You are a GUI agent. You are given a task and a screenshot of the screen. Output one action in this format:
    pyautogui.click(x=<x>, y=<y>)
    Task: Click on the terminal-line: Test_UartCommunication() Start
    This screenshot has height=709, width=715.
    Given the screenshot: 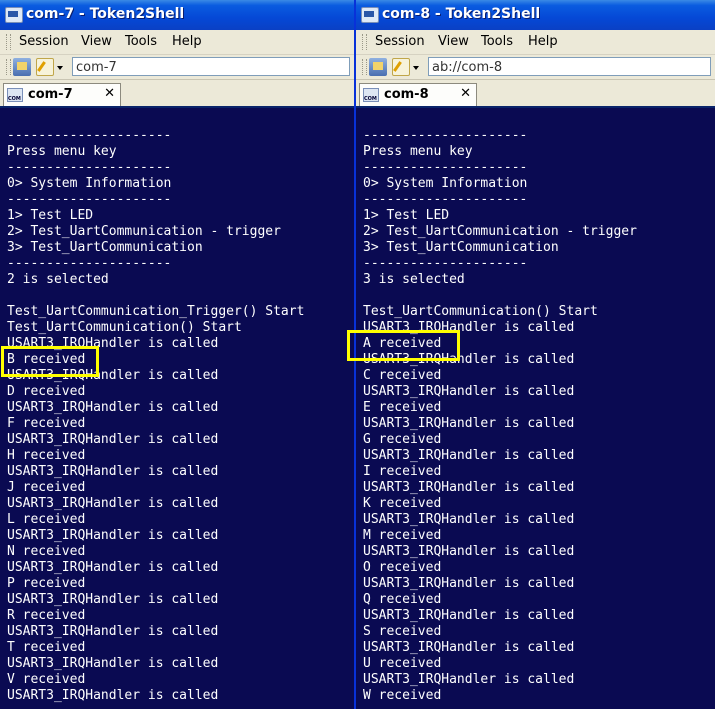 What is the action you would take?
    pyautogui.click(x=124, y=327)
    